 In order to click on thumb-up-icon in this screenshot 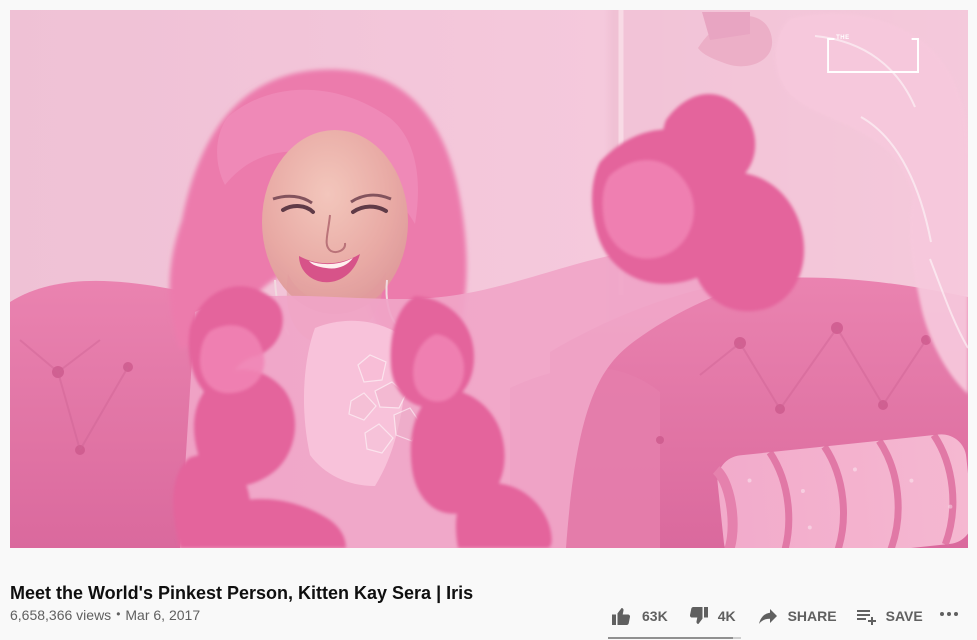, I will do `click(622, 616)`.